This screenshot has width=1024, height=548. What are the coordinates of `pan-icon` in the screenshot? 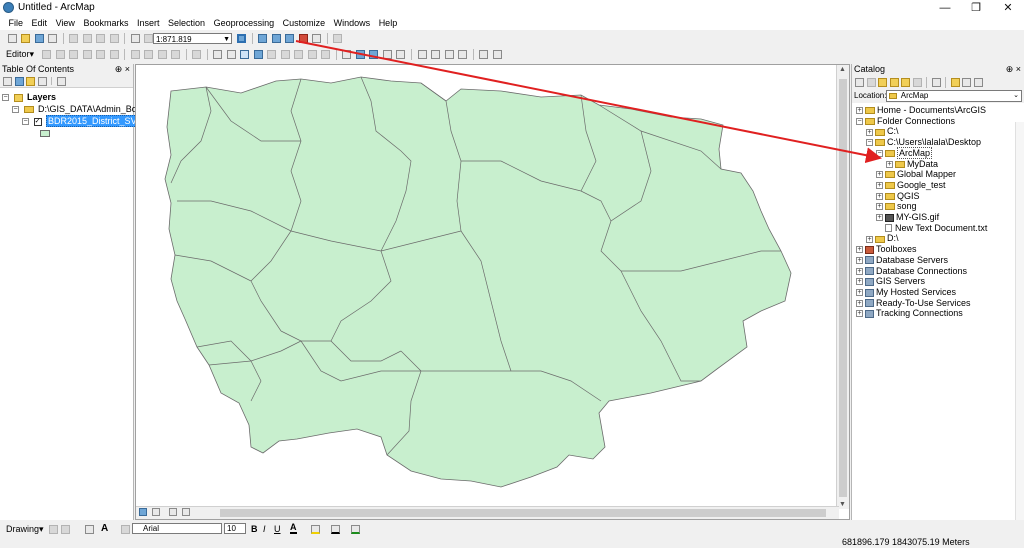 It's located at (245, 54).